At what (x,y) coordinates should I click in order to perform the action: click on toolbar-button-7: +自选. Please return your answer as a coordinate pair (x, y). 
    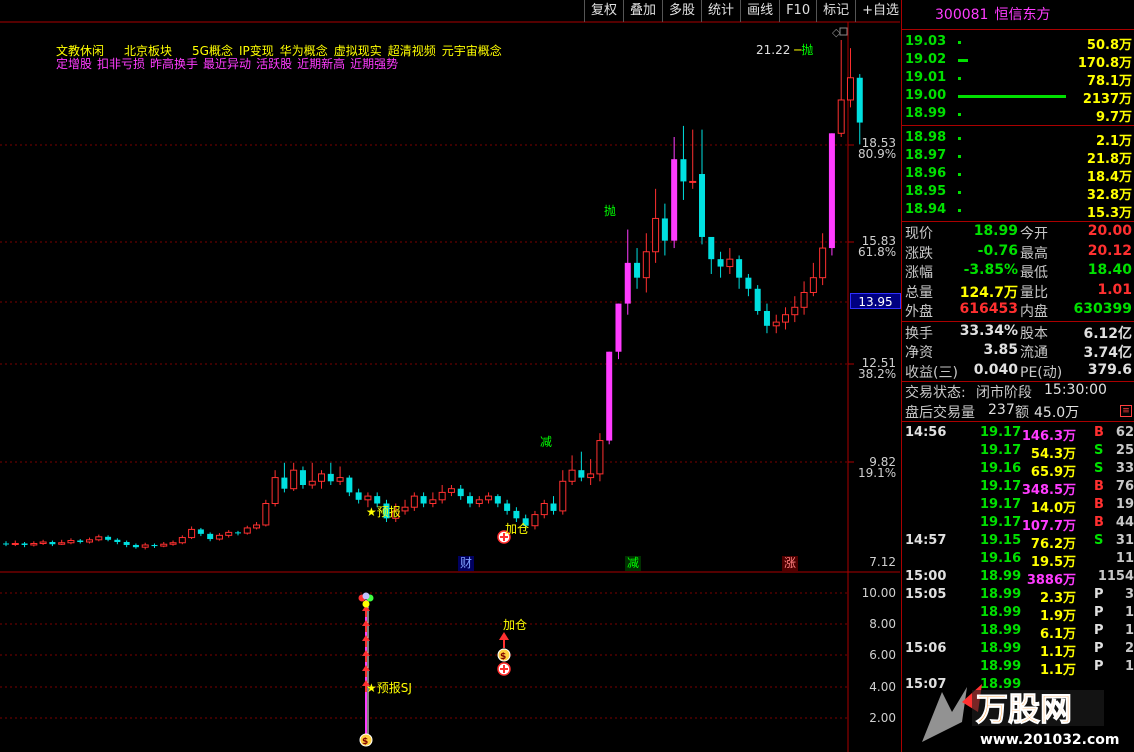
    Looking at the image, I should click on (880, 11).